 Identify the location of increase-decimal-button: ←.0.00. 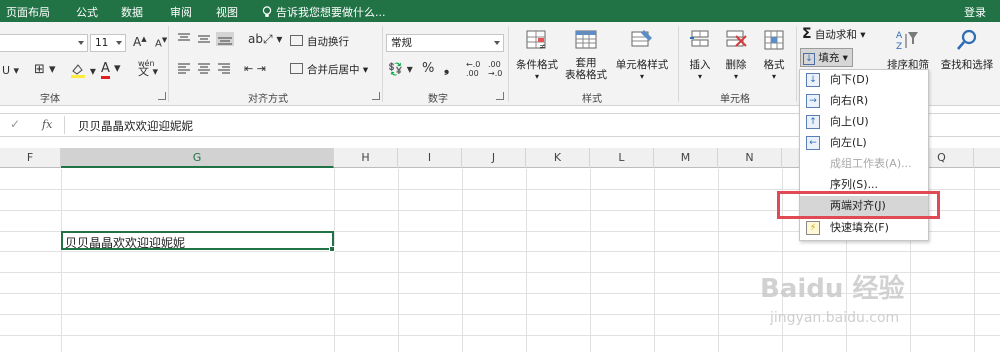
(473, 69).